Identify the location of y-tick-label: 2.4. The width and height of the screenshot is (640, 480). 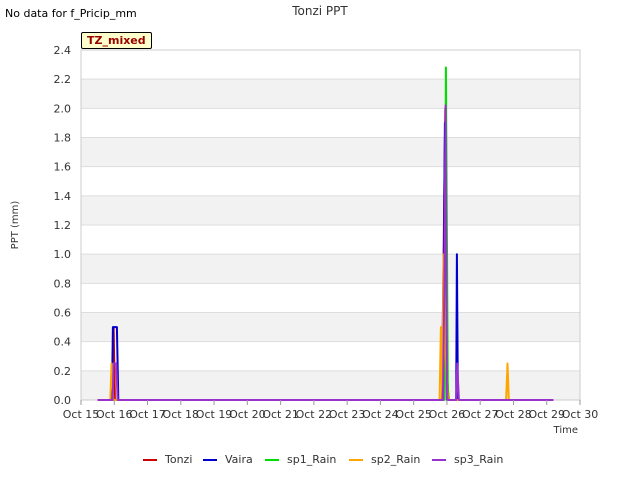
(63, 50).